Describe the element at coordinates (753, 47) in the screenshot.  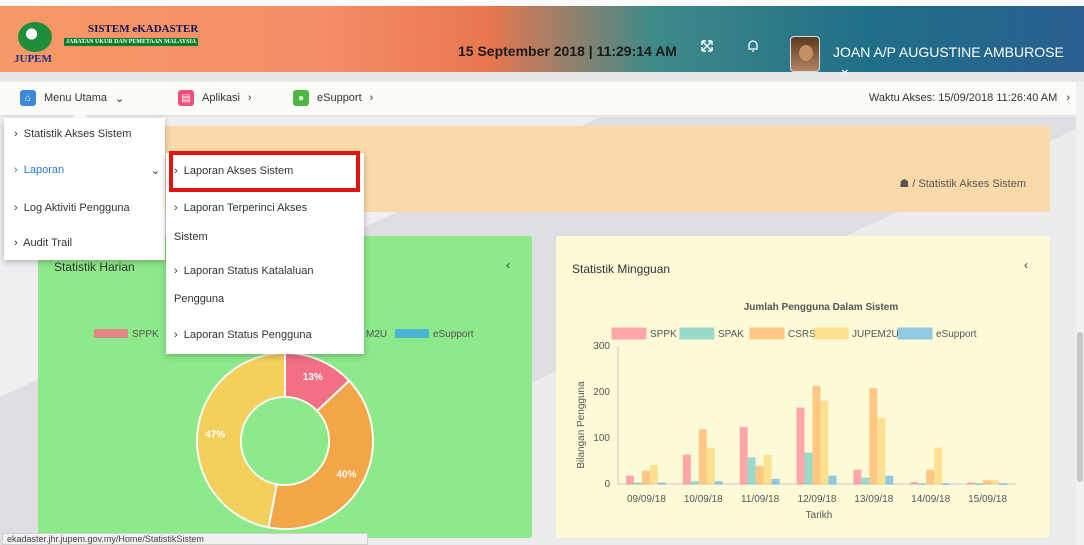
I see `bell-icon` at that location.